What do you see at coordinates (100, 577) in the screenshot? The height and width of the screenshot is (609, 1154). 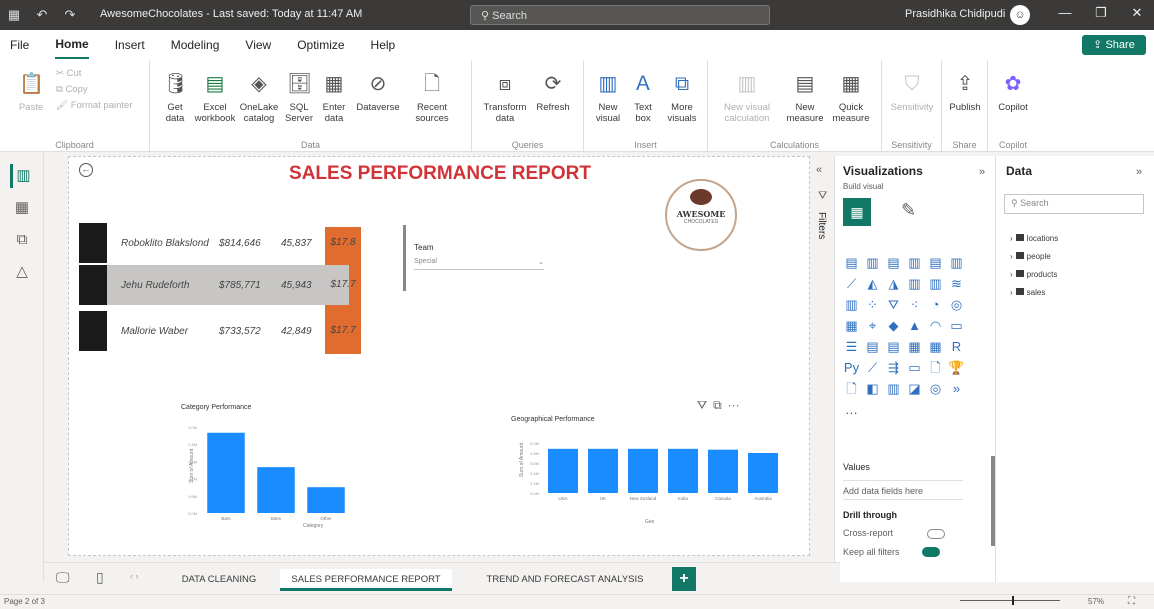 I see `mobile-view-icon: ▯` at bounding box center [100, 577].